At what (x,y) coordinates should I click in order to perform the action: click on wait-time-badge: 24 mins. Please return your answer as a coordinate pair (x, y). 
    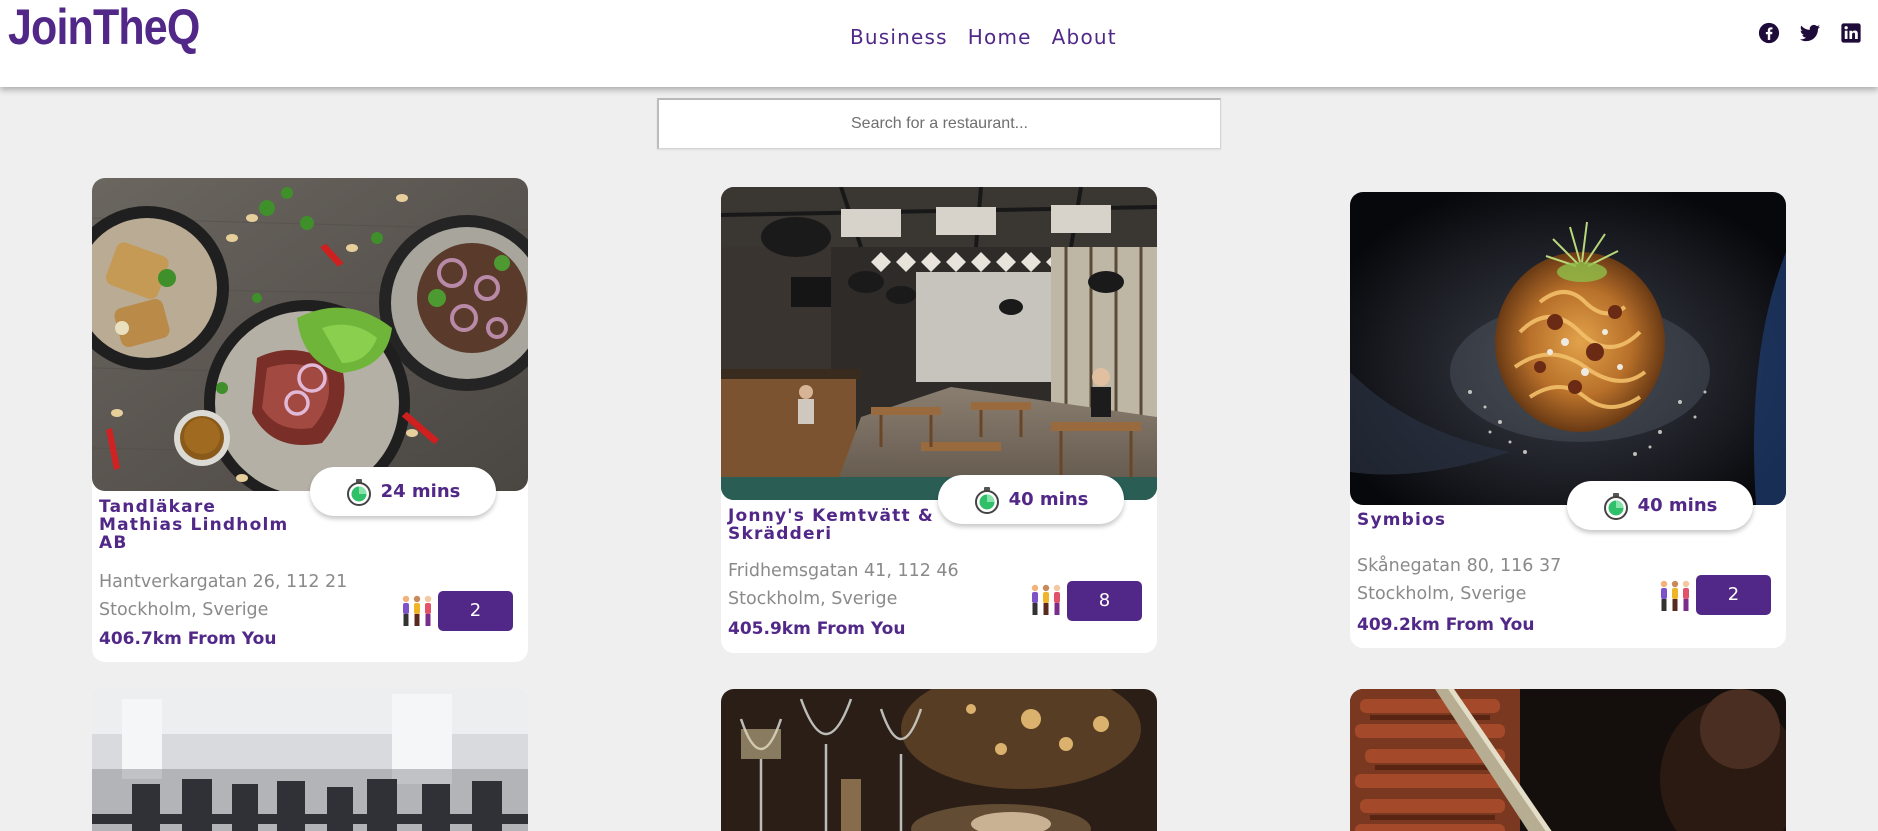
    Looking at the image, I should click on (403, 491).